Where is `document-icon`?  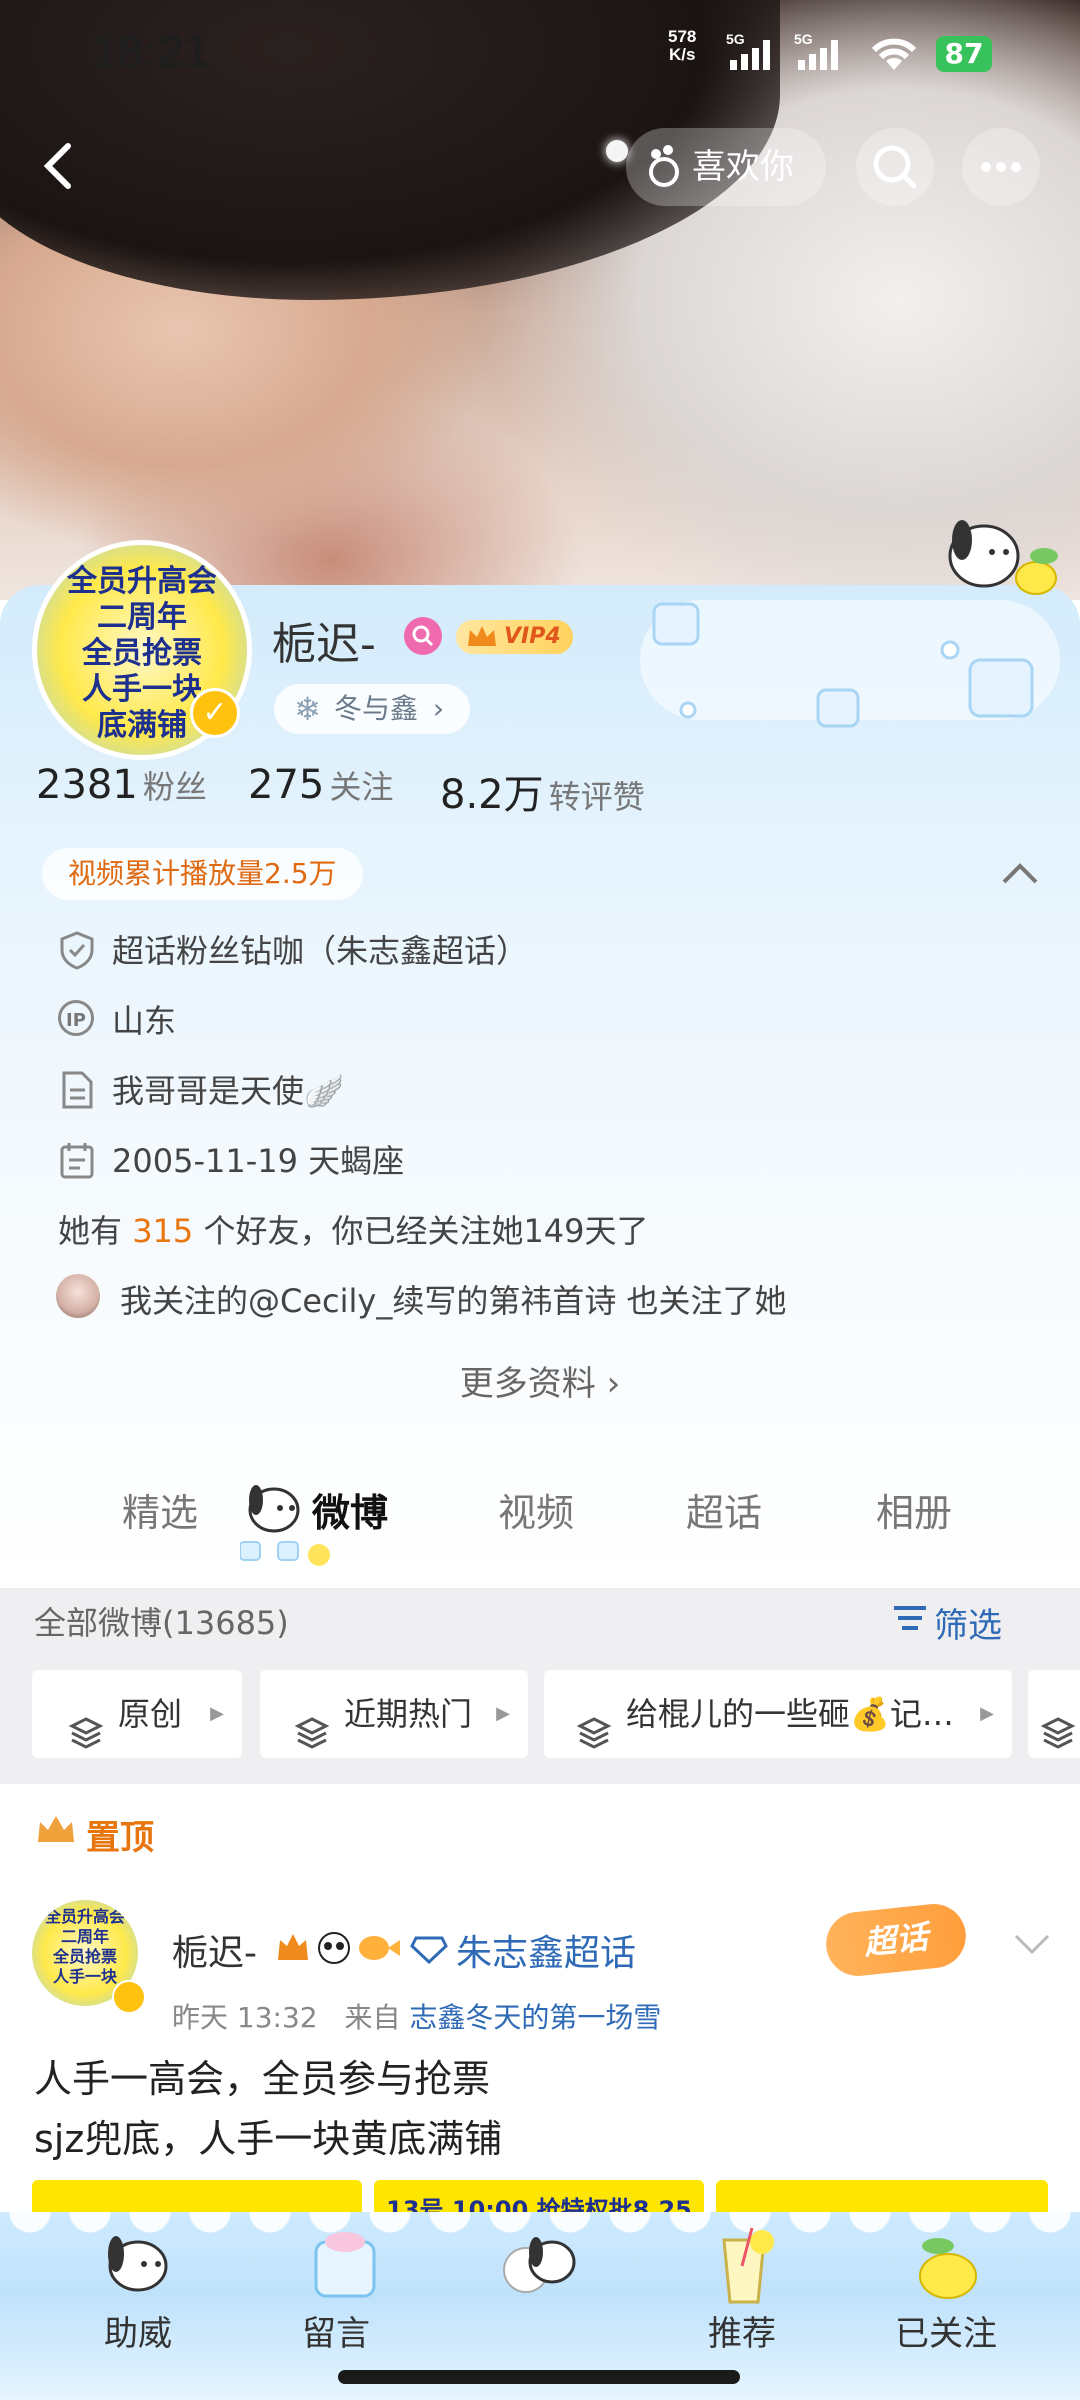
document-icon is located at coordinates (77, 1092).